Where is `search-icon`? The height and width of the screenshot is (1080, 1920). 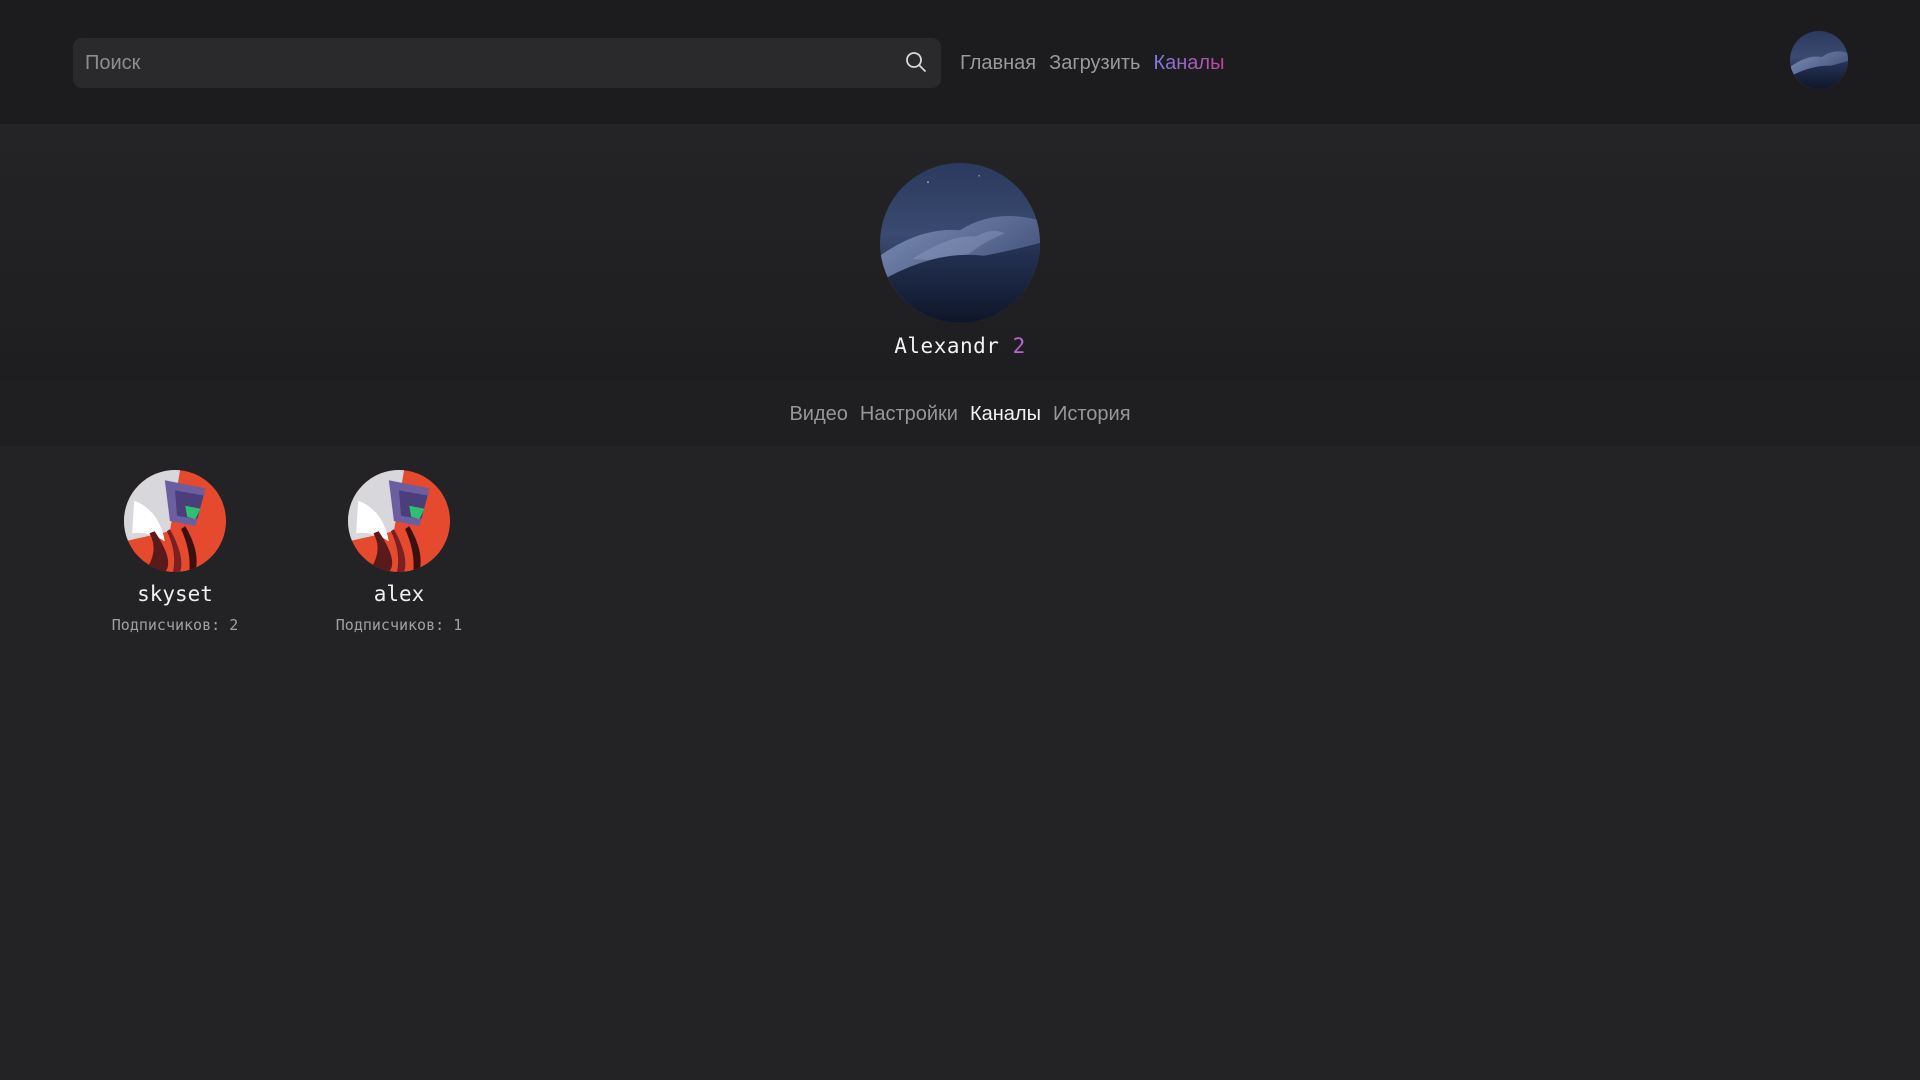
search-icon is located at coordinates (916, 62).